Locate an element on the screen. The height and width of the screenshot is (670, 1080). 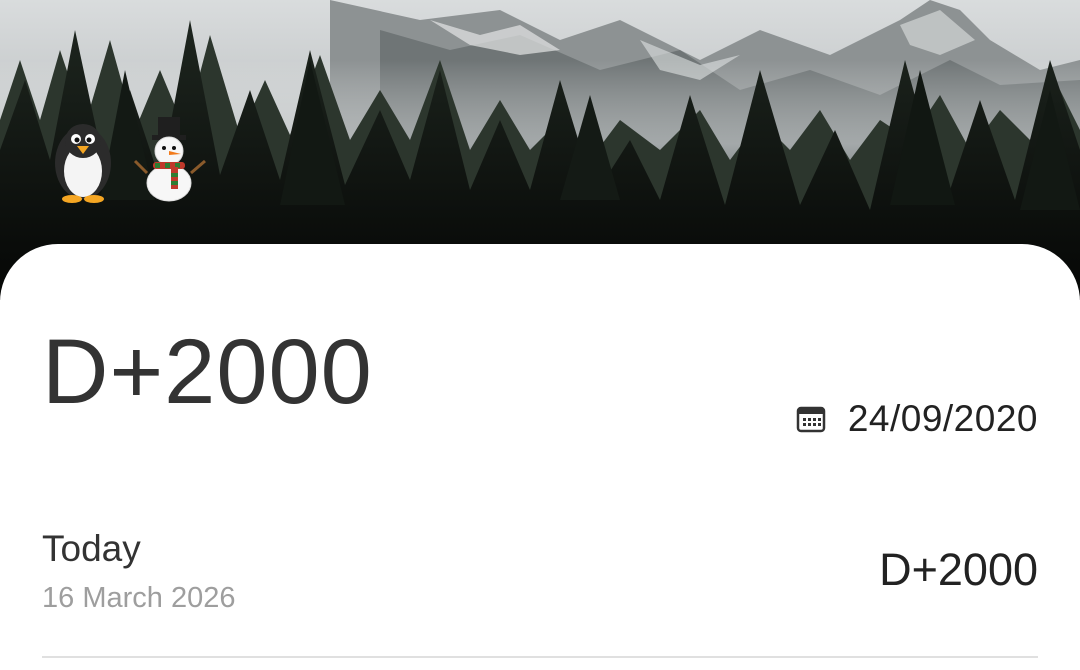
today-label: Today is located at coordinates (91, 548).